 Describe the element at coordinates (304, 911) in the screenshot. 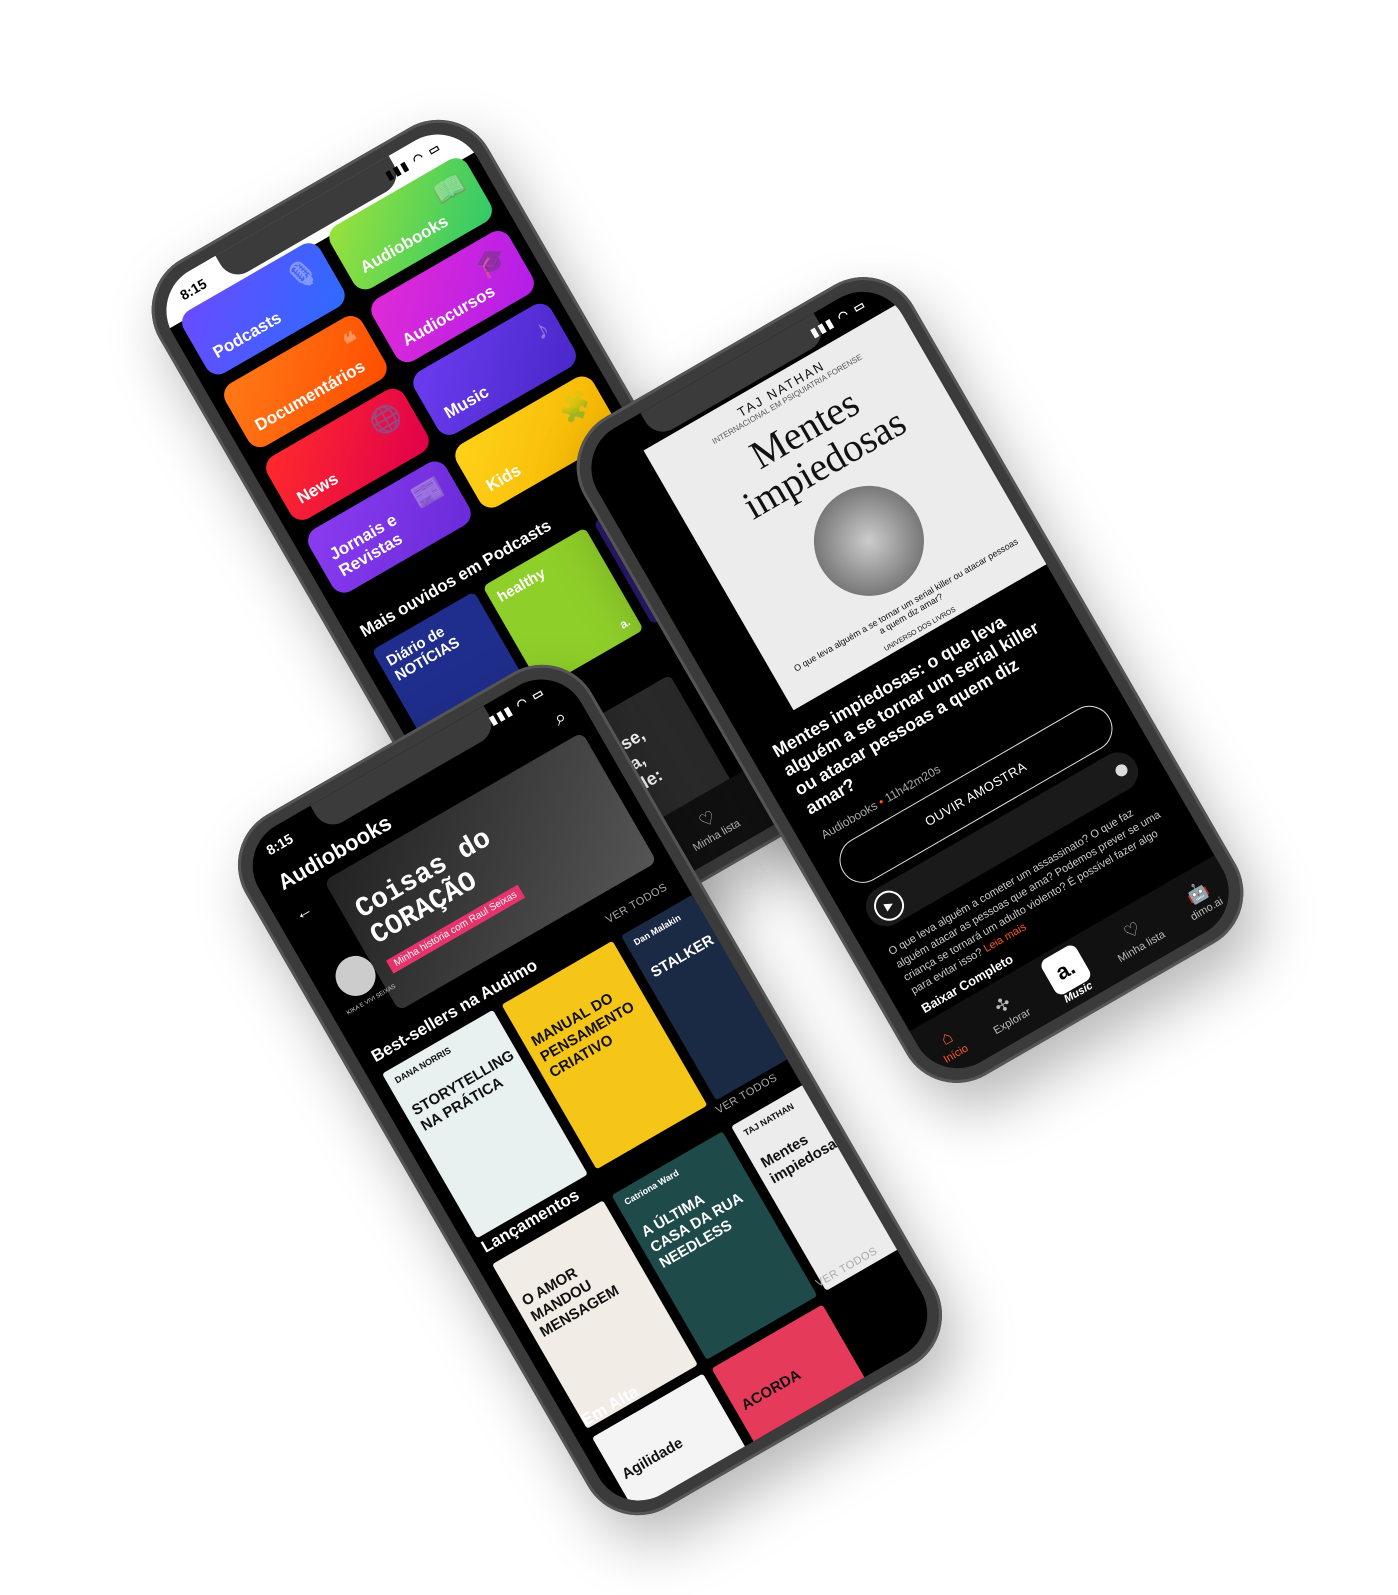

I see `back-arrow-icon: ←` at that location.